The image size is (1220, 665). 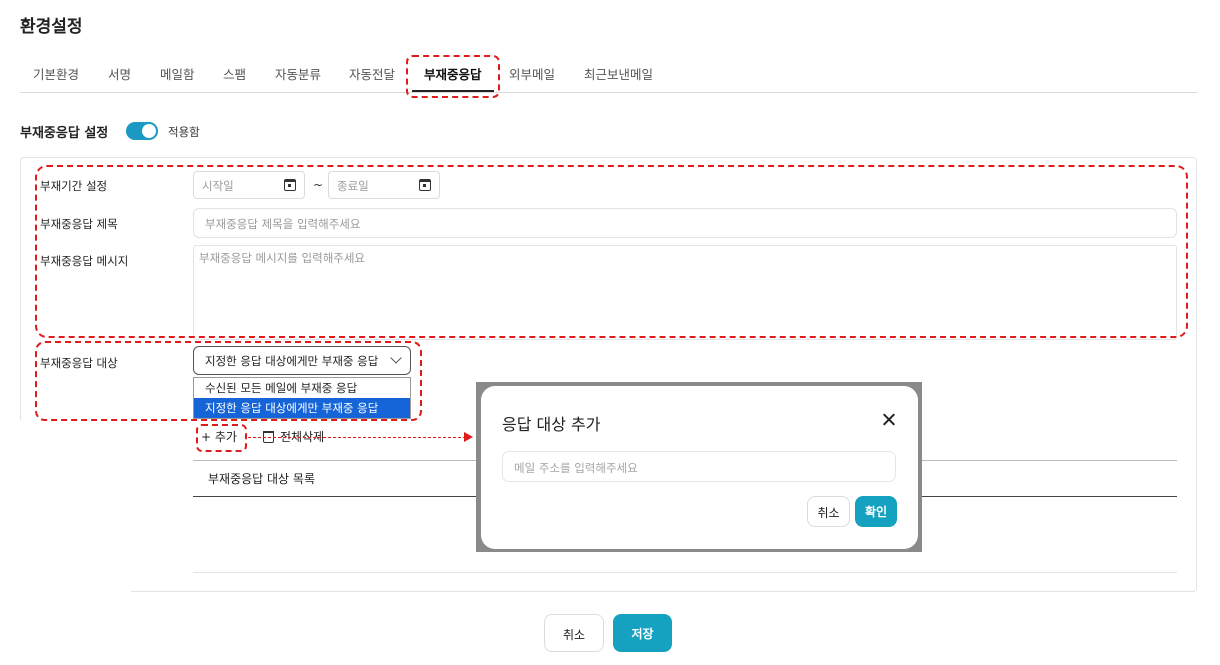 I want to click on panel-gap, so click(x=75, y=506).